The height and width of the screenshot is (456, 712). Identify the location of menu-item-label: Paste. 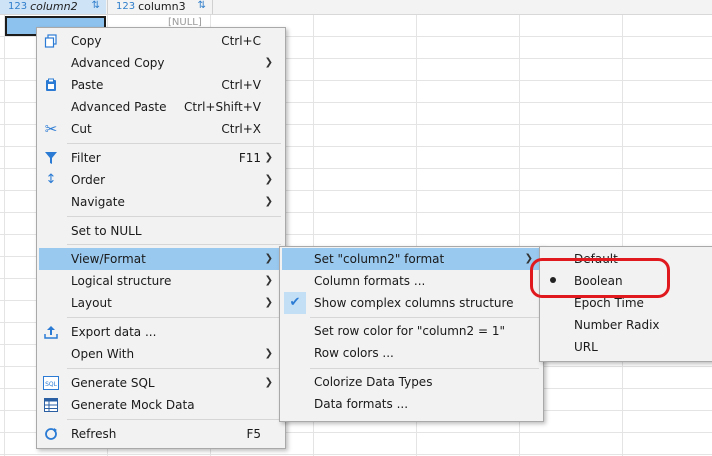
(87, 85).